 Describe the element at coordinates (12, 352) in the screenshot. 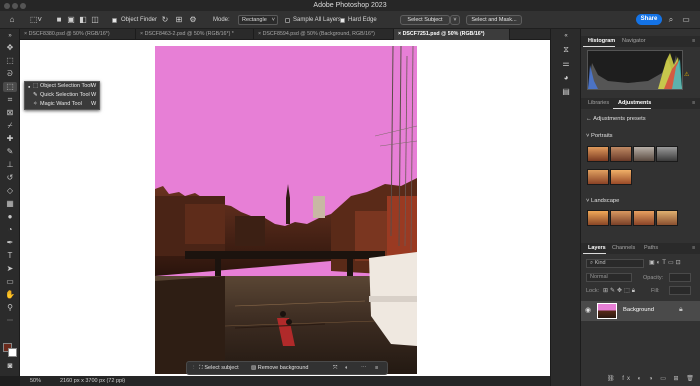

I see `background-color-swatch` at that location.